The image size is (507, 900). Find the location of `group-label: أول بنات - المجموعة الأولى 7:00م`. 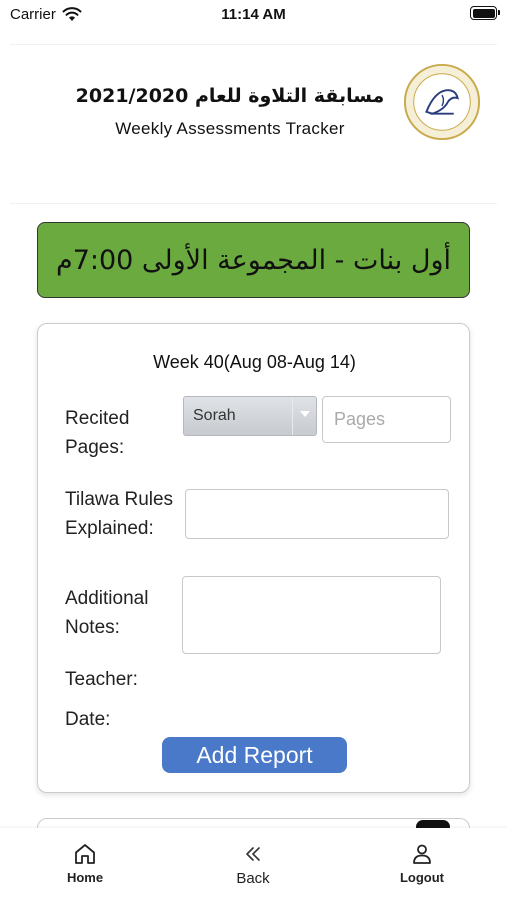

group-label: أول بنات - المجموعة الأولى 7:00م is located at coordinates (253, 260).